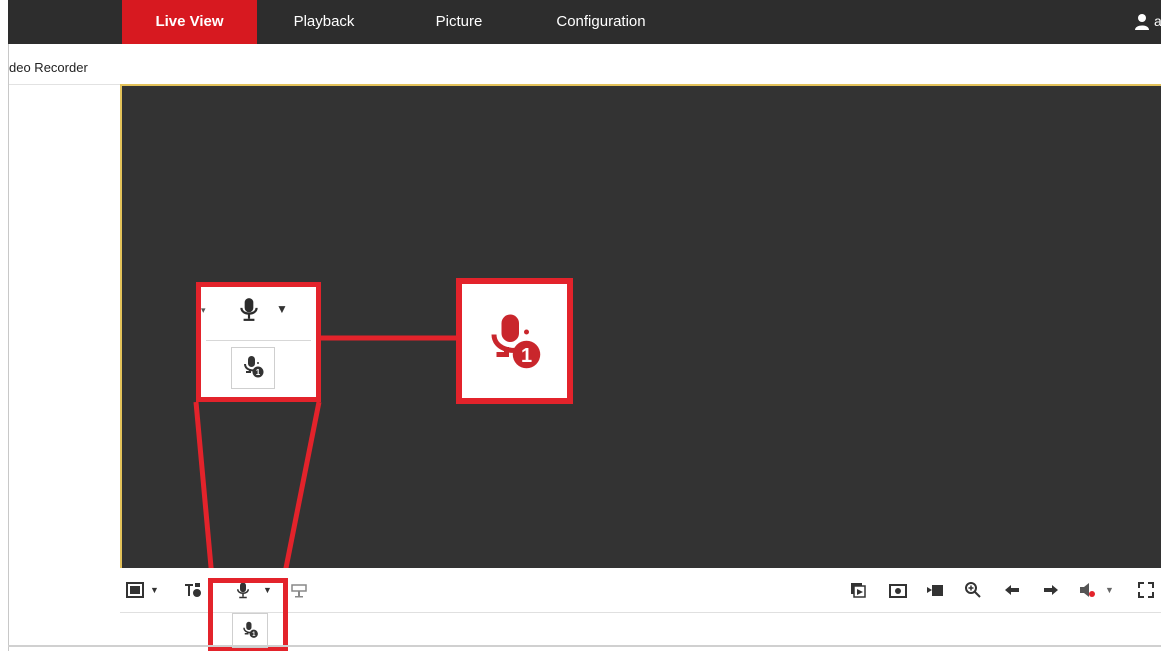 This screenshot has height=651, width=1161. I want to click on tab-live-view: Live View, so click(189, 22).